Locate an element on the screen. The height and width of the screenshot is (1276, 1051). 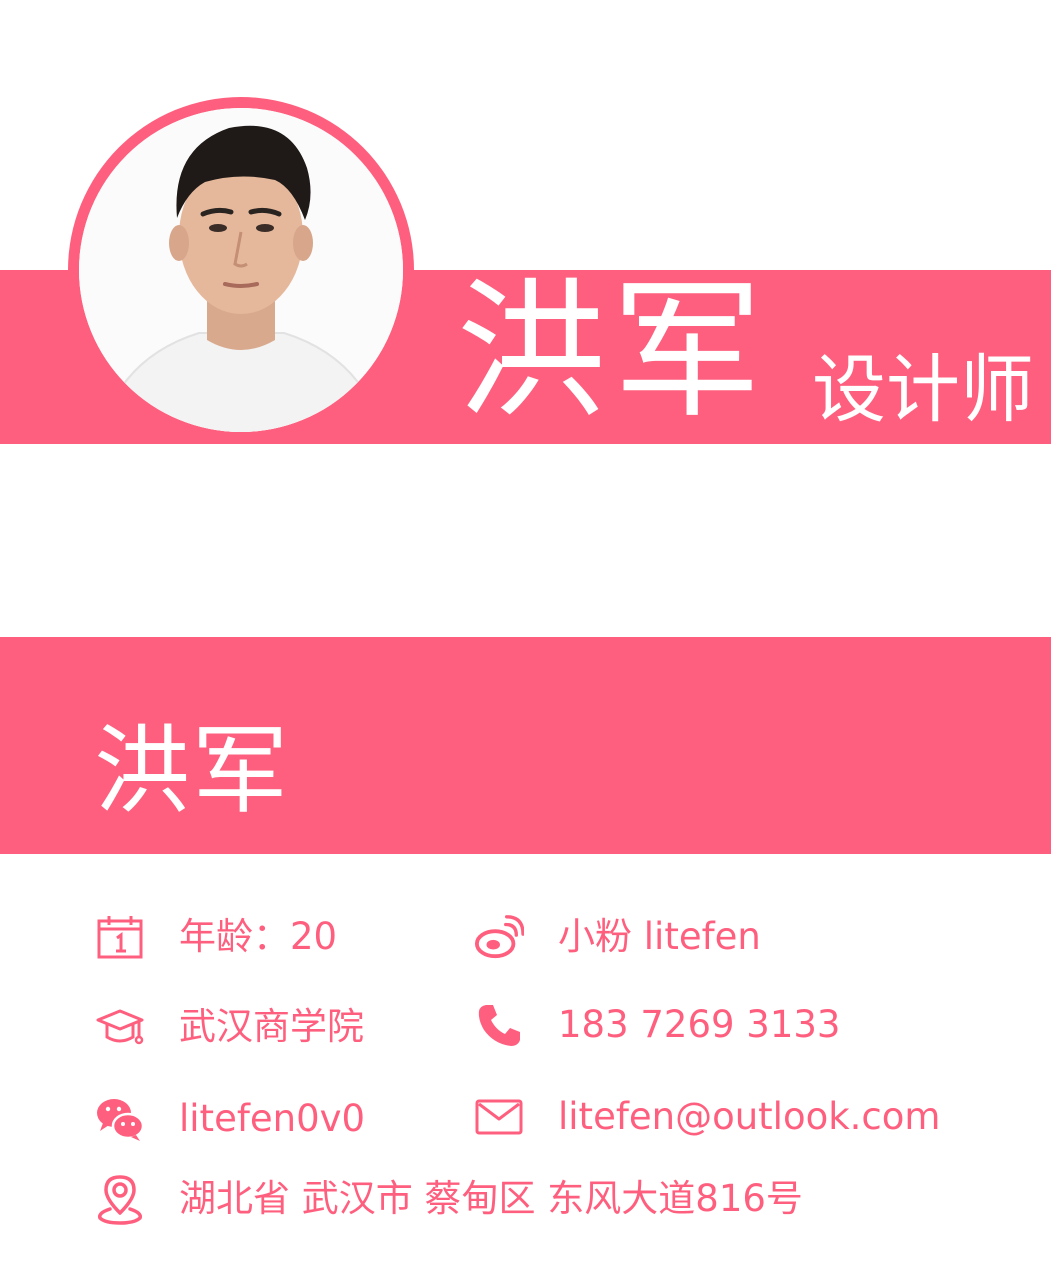
wechat-text: litefen0v0 is located at coordinates (272, 1118).